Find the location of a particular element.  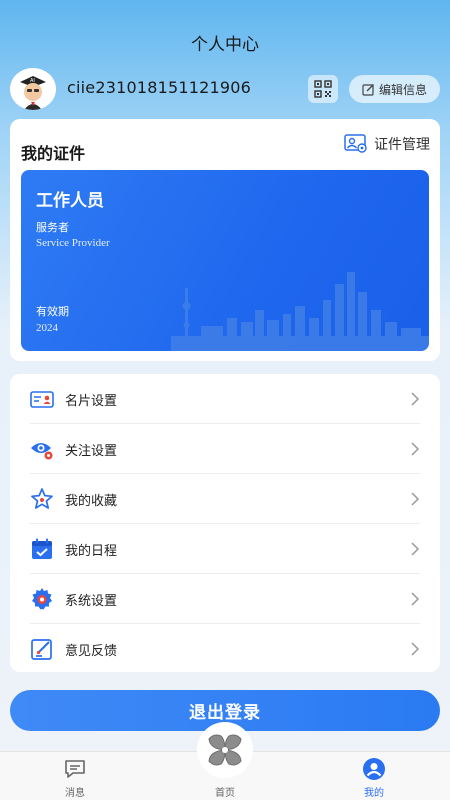

menu-label: 意见反馈 is located at coordinates (91, 651).